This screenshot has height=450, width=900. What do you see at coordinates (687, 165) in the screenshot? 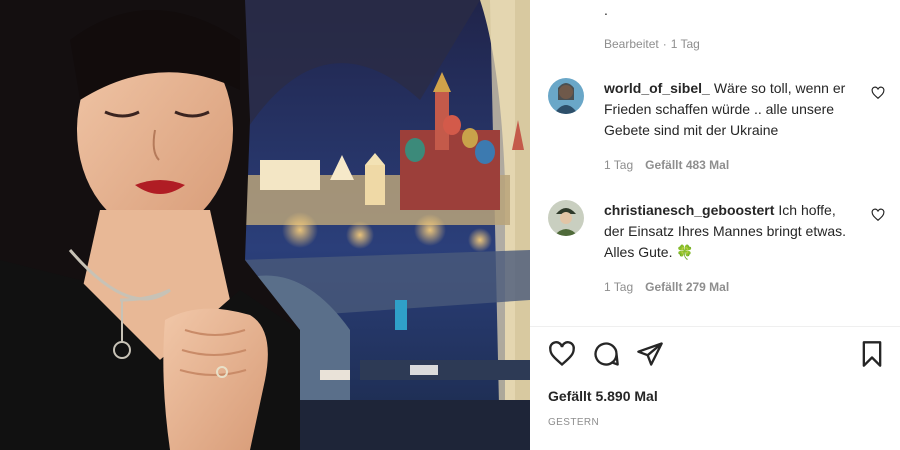
I see `comment-likes: Gefällt 483 Mal` at bounding box center [687, 165].